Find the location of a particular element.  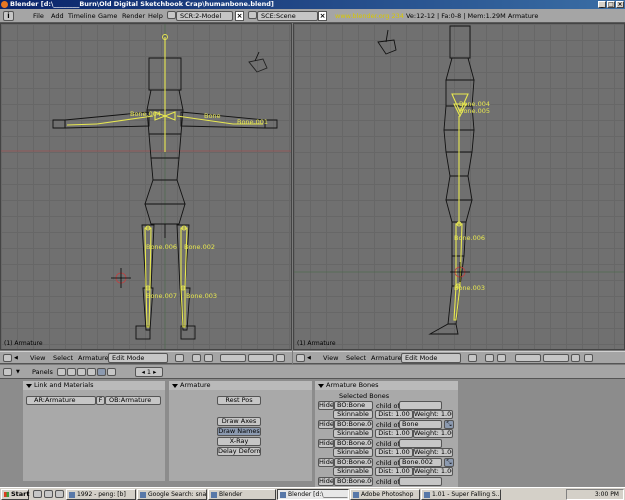

close-button: × is located at coordinates (620, 4).